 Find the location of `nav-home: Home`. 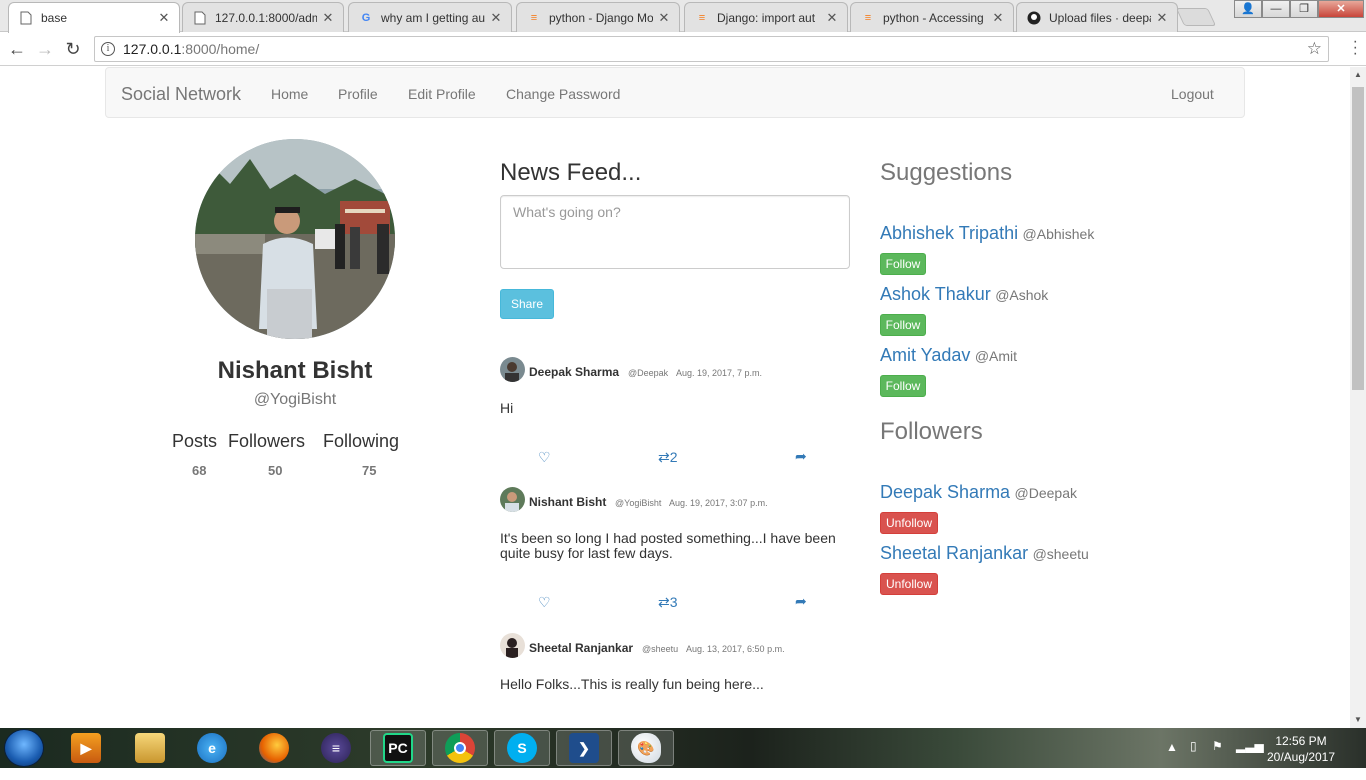

nav-home: Home is located at coordinates (289, 94).